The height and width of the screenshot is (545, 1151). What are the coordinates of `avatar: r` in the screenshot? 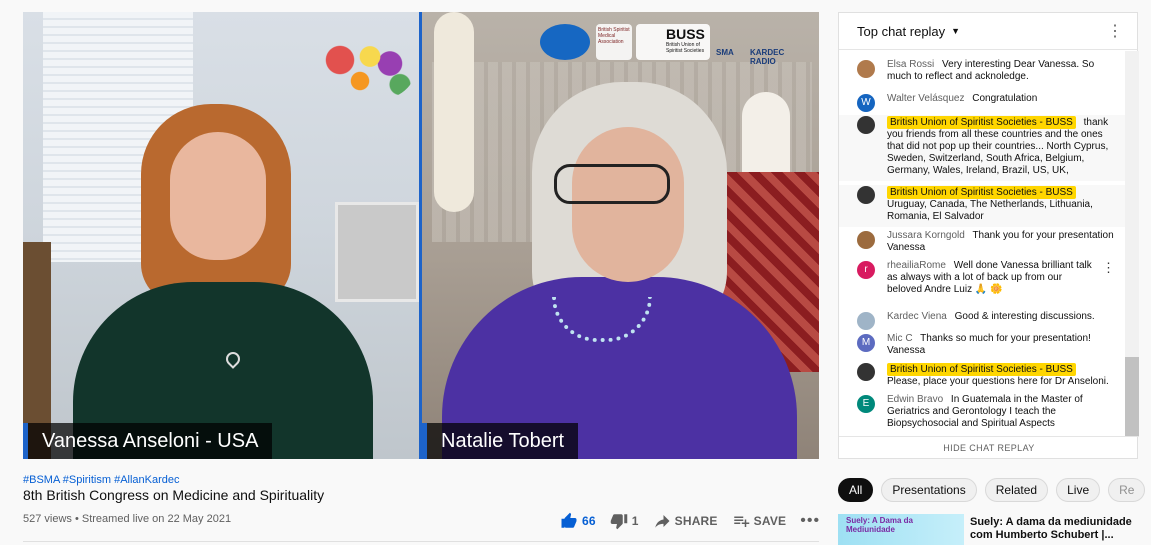 It's located at (866, 270).